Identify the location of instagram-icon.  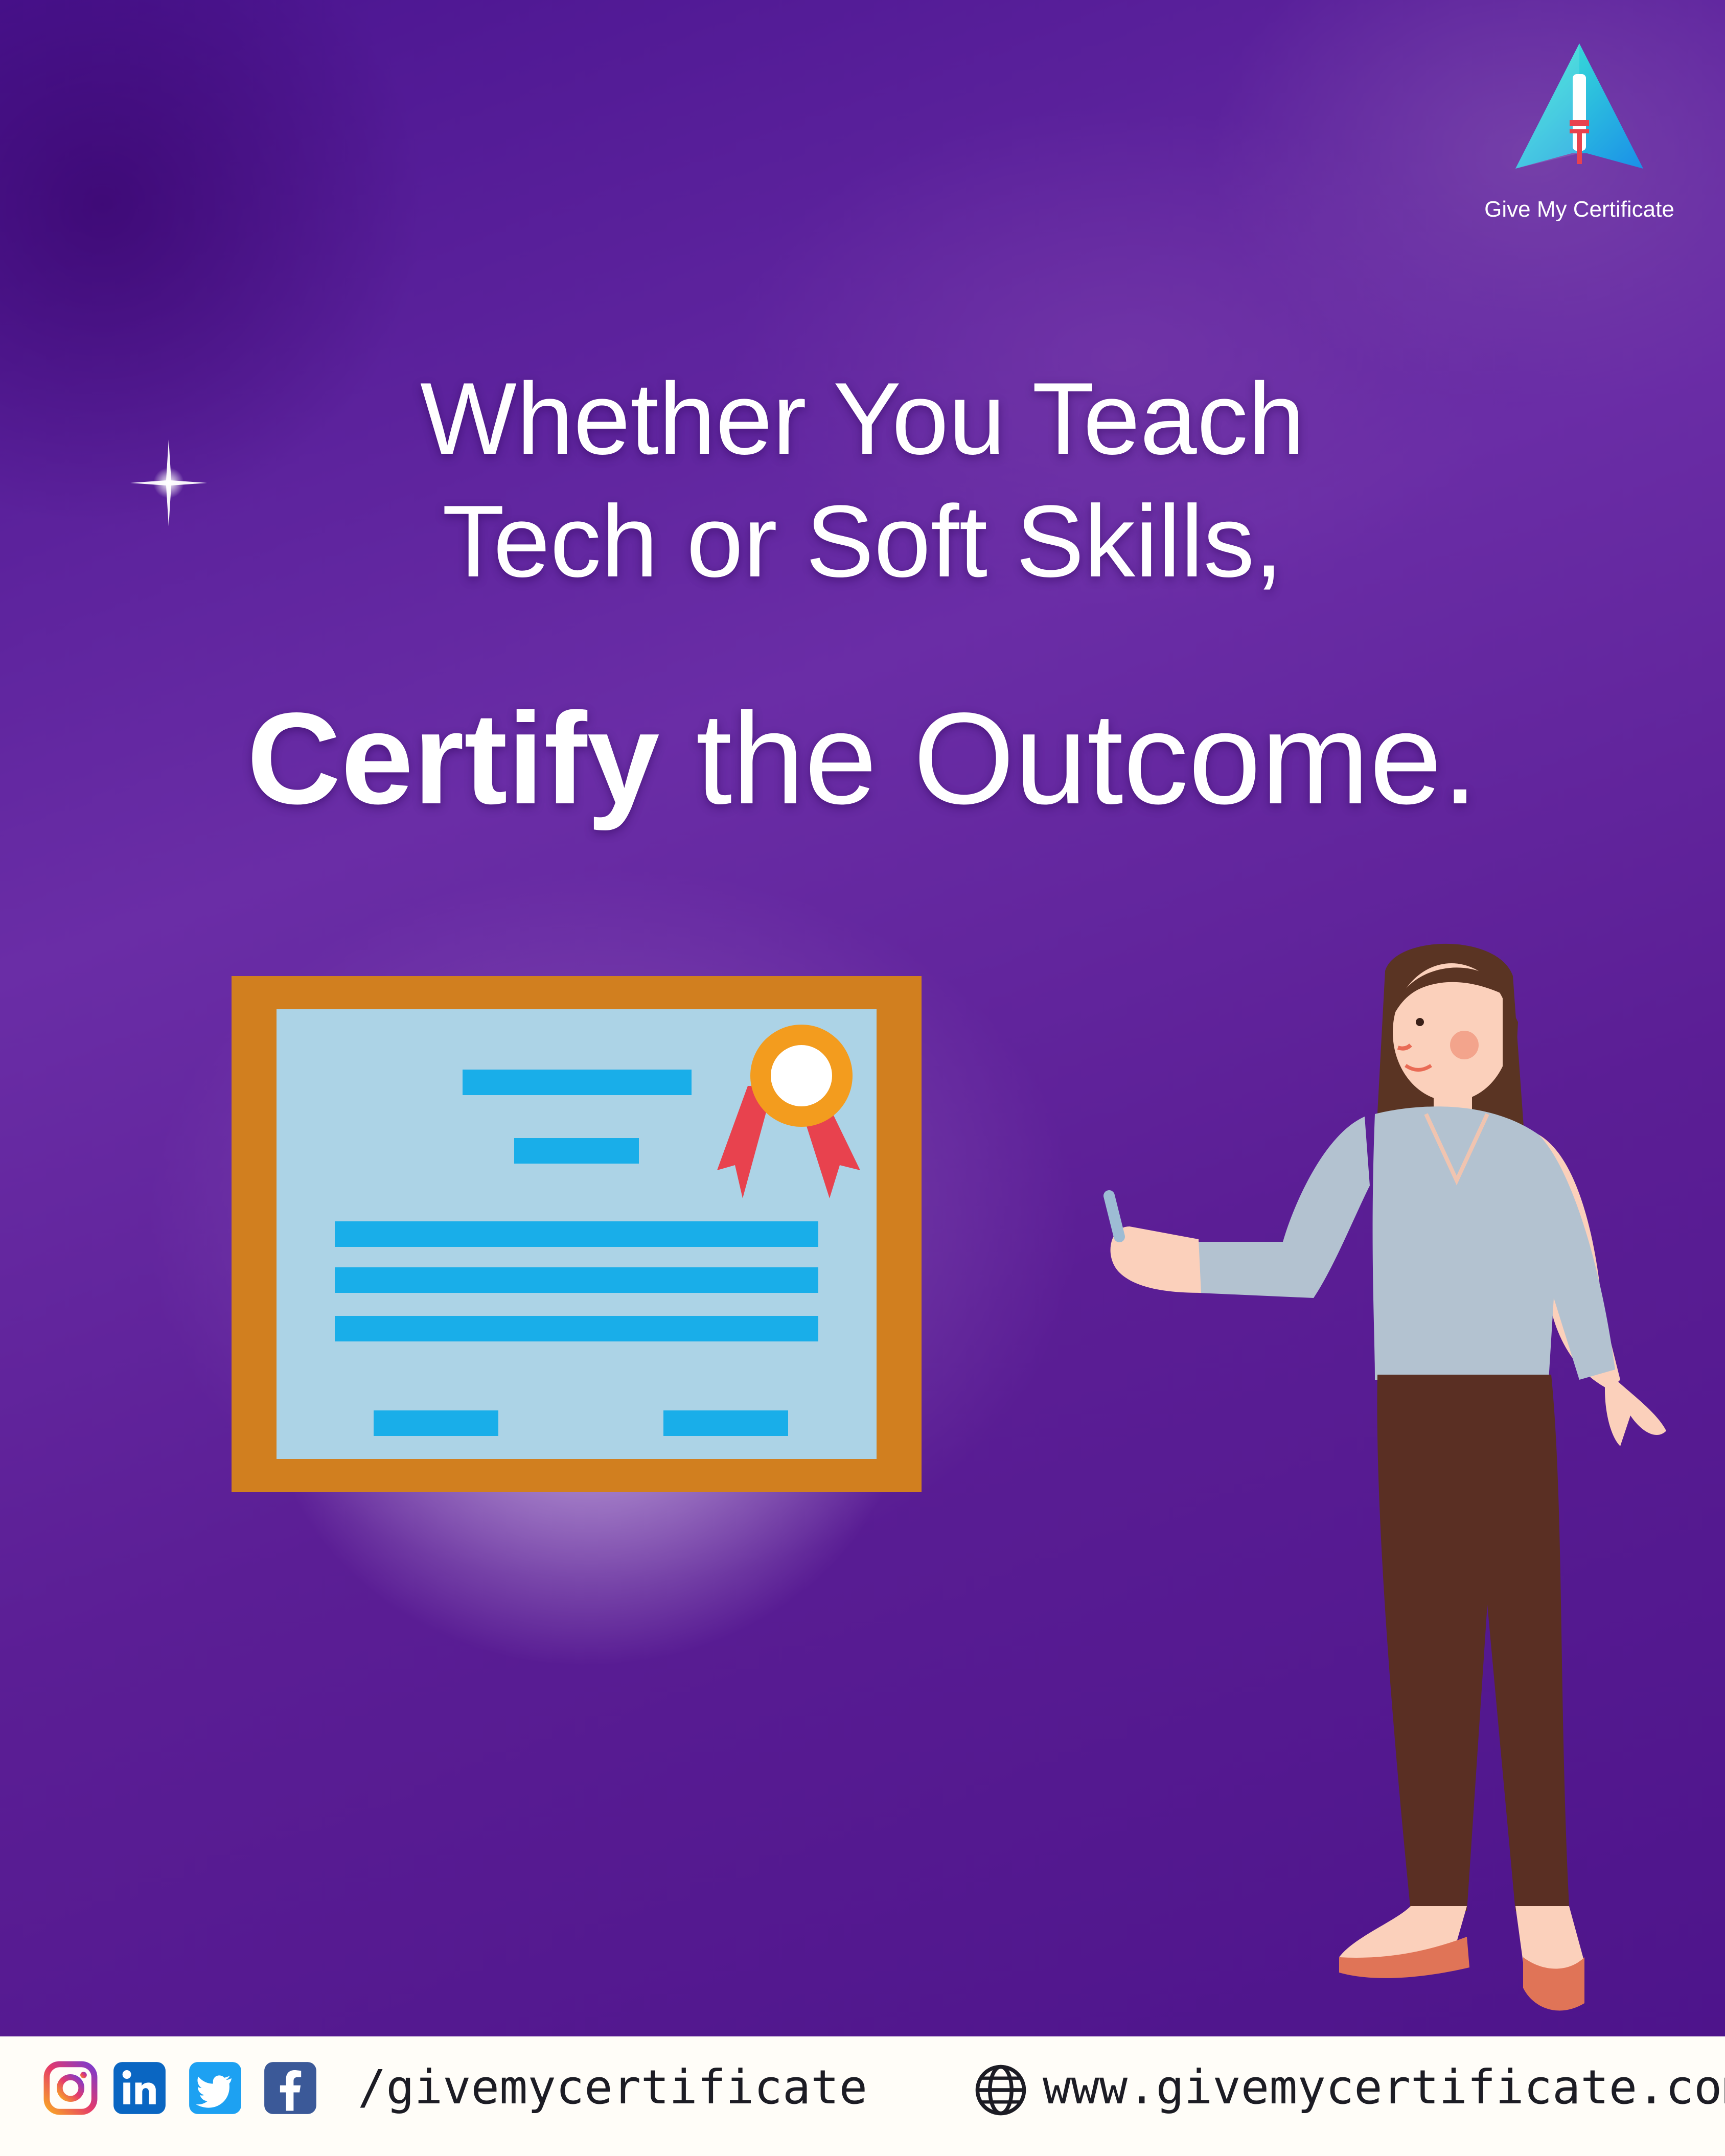
(70, 2088).